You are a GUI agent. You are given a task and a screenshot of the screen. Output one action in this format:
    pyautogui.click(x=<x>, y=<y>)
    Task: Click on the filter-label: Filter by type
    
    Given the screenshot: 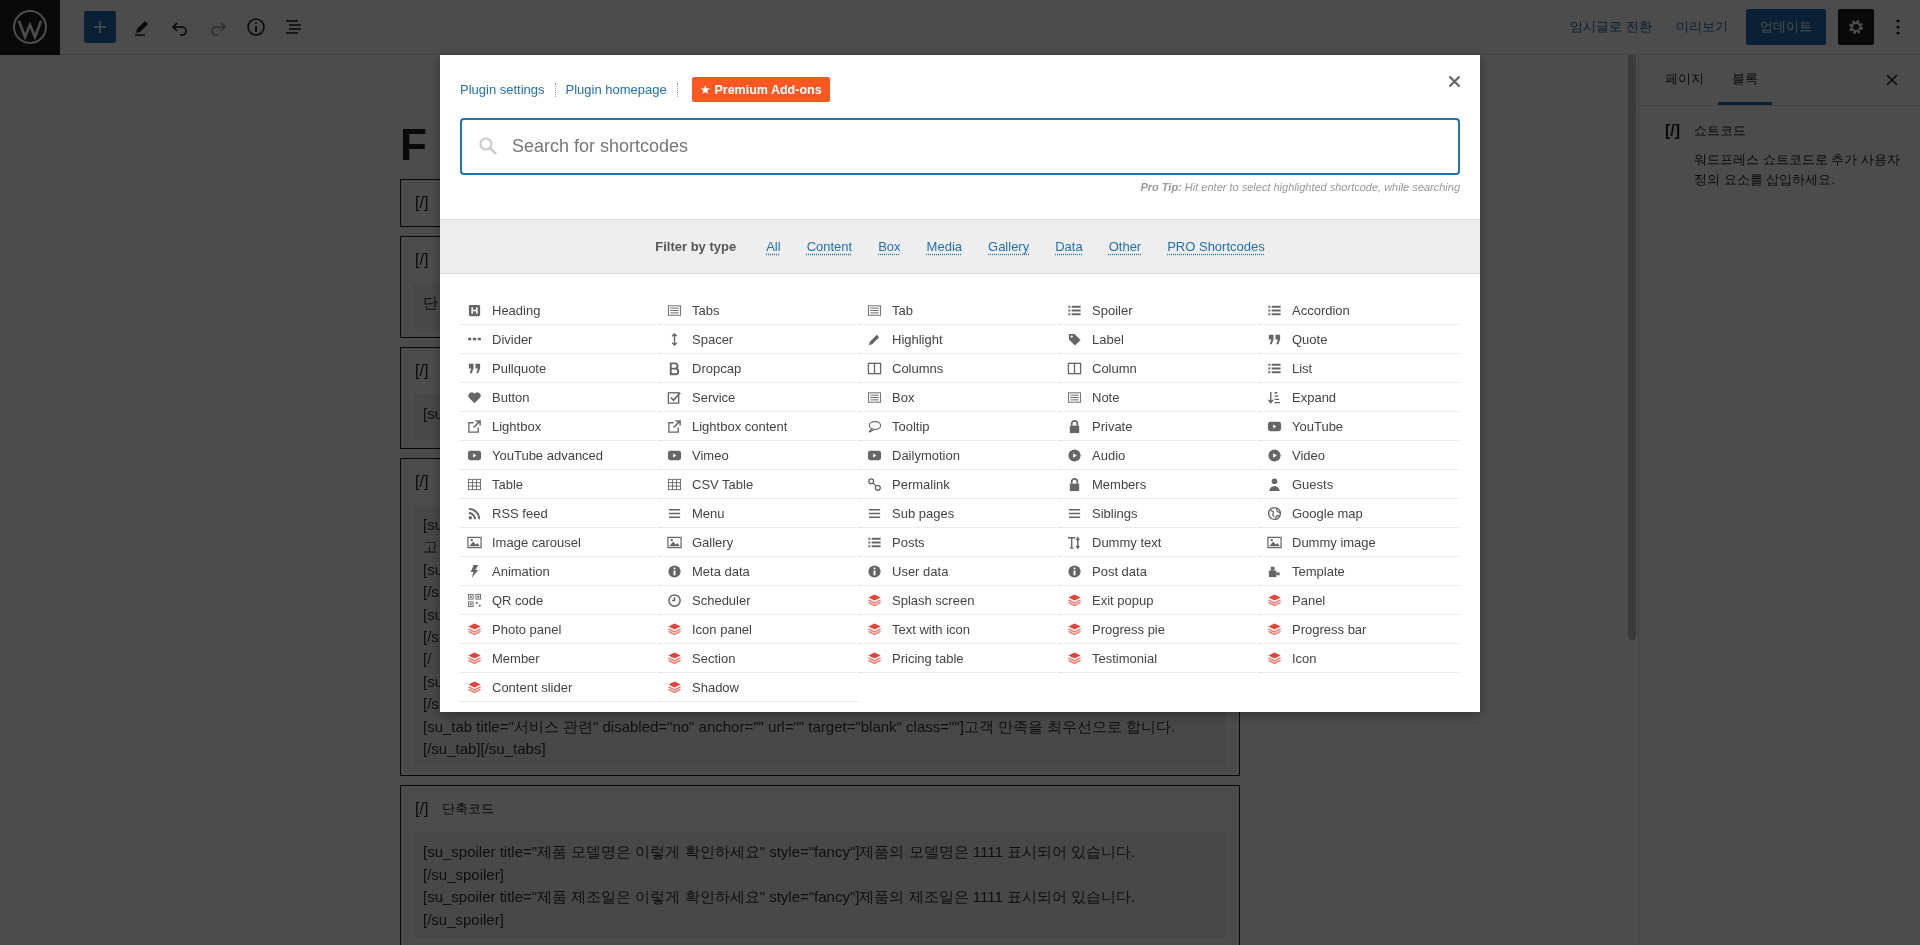 What is the action you would take?
    pyautogui.click(x=696, y=246)
    